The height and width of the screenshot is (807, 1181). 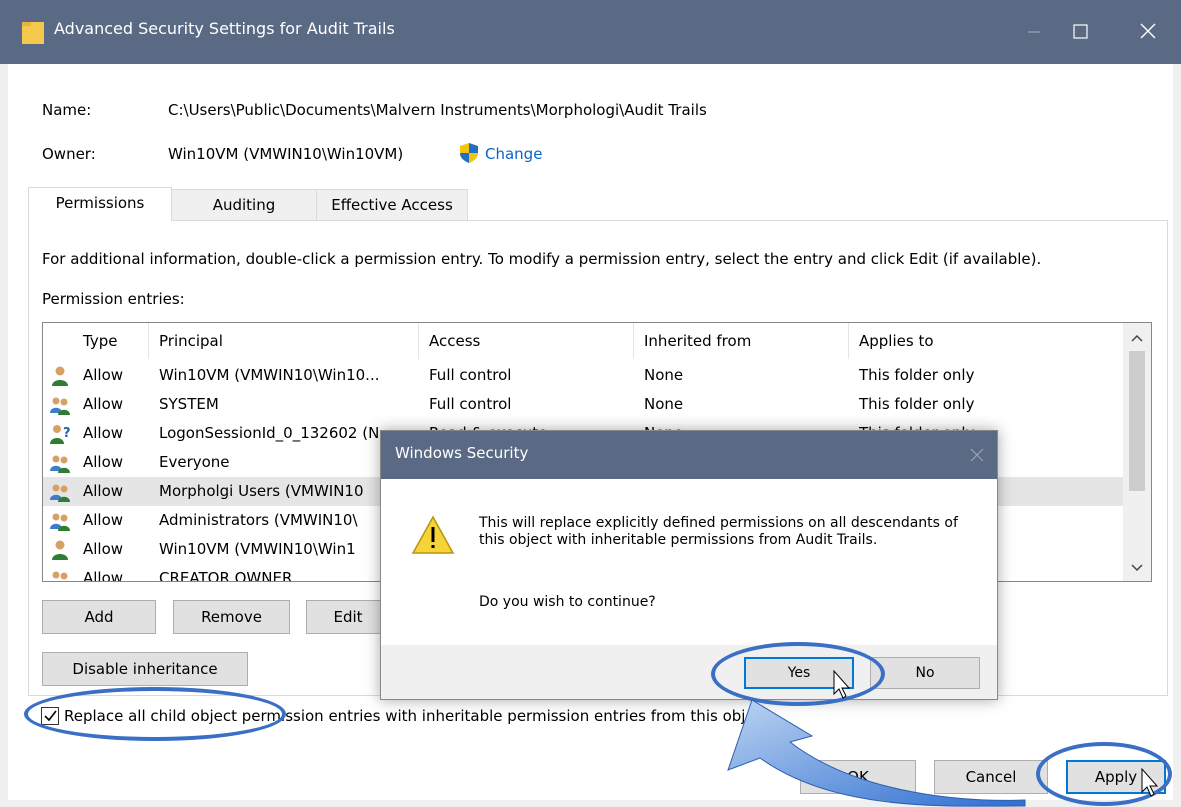 I want to click on yes-highlight-ellipse, so click(x=798, y=674).